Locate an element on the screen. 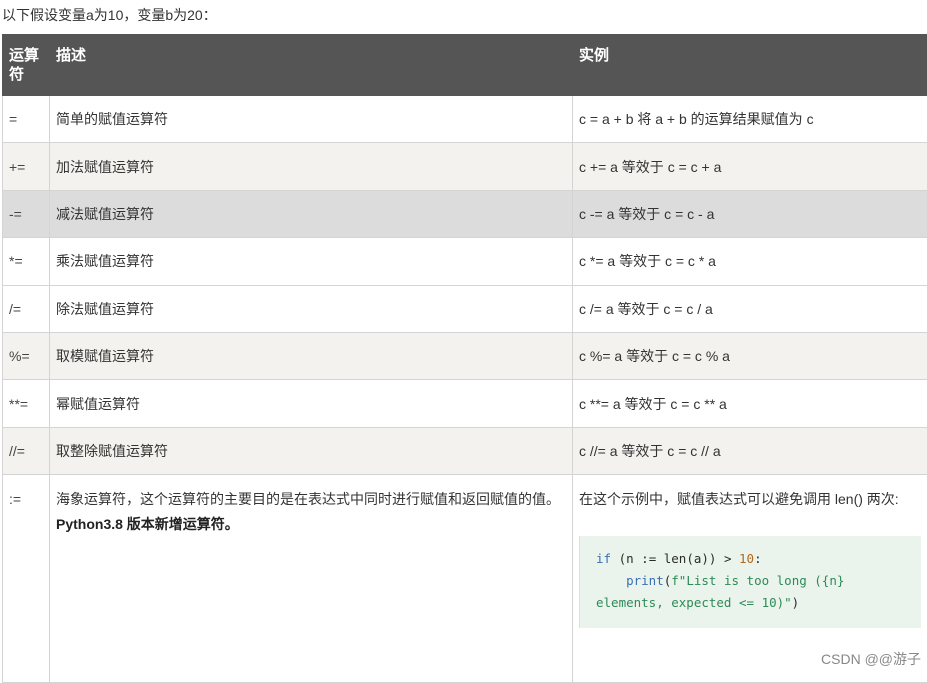 The height and width of the screenshot is (683, 927). operator-cell: += is located at coordinates (26, 166).